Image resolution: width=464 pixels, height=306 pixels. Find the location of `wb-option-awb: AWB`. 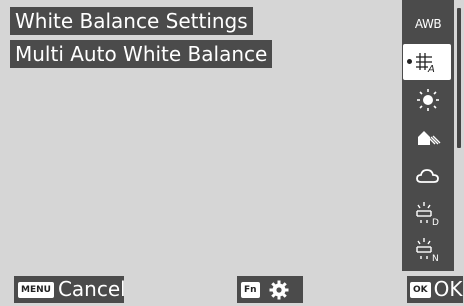

wb-option-awb: AWB is located at coordinates (428, 24).